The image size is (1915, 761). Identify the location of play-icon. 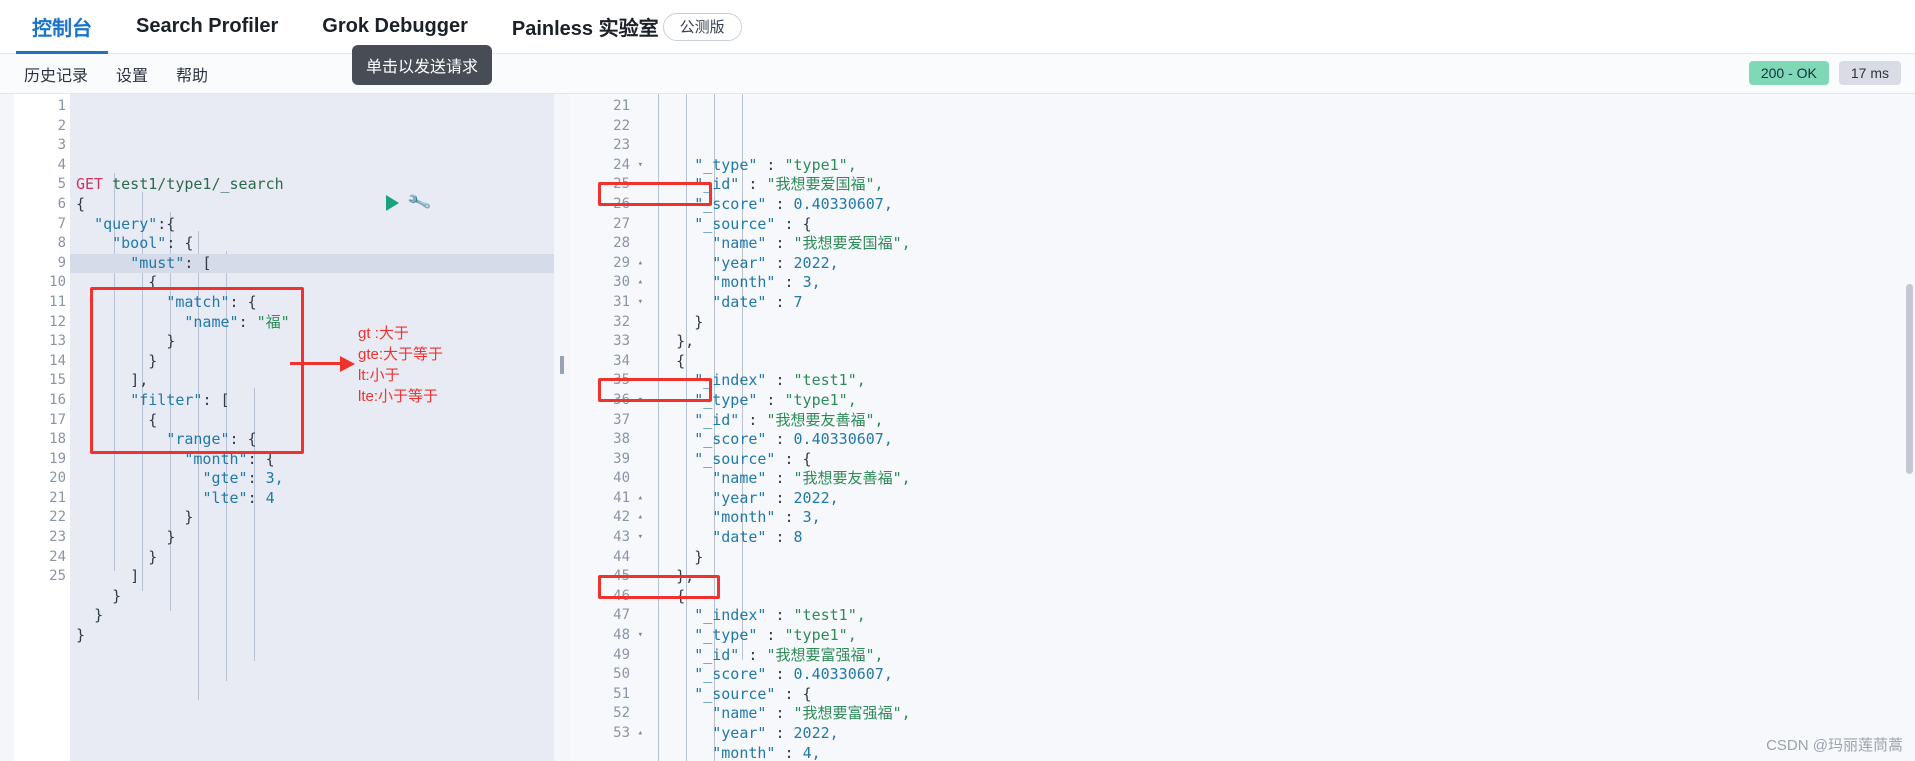
(392, 203).